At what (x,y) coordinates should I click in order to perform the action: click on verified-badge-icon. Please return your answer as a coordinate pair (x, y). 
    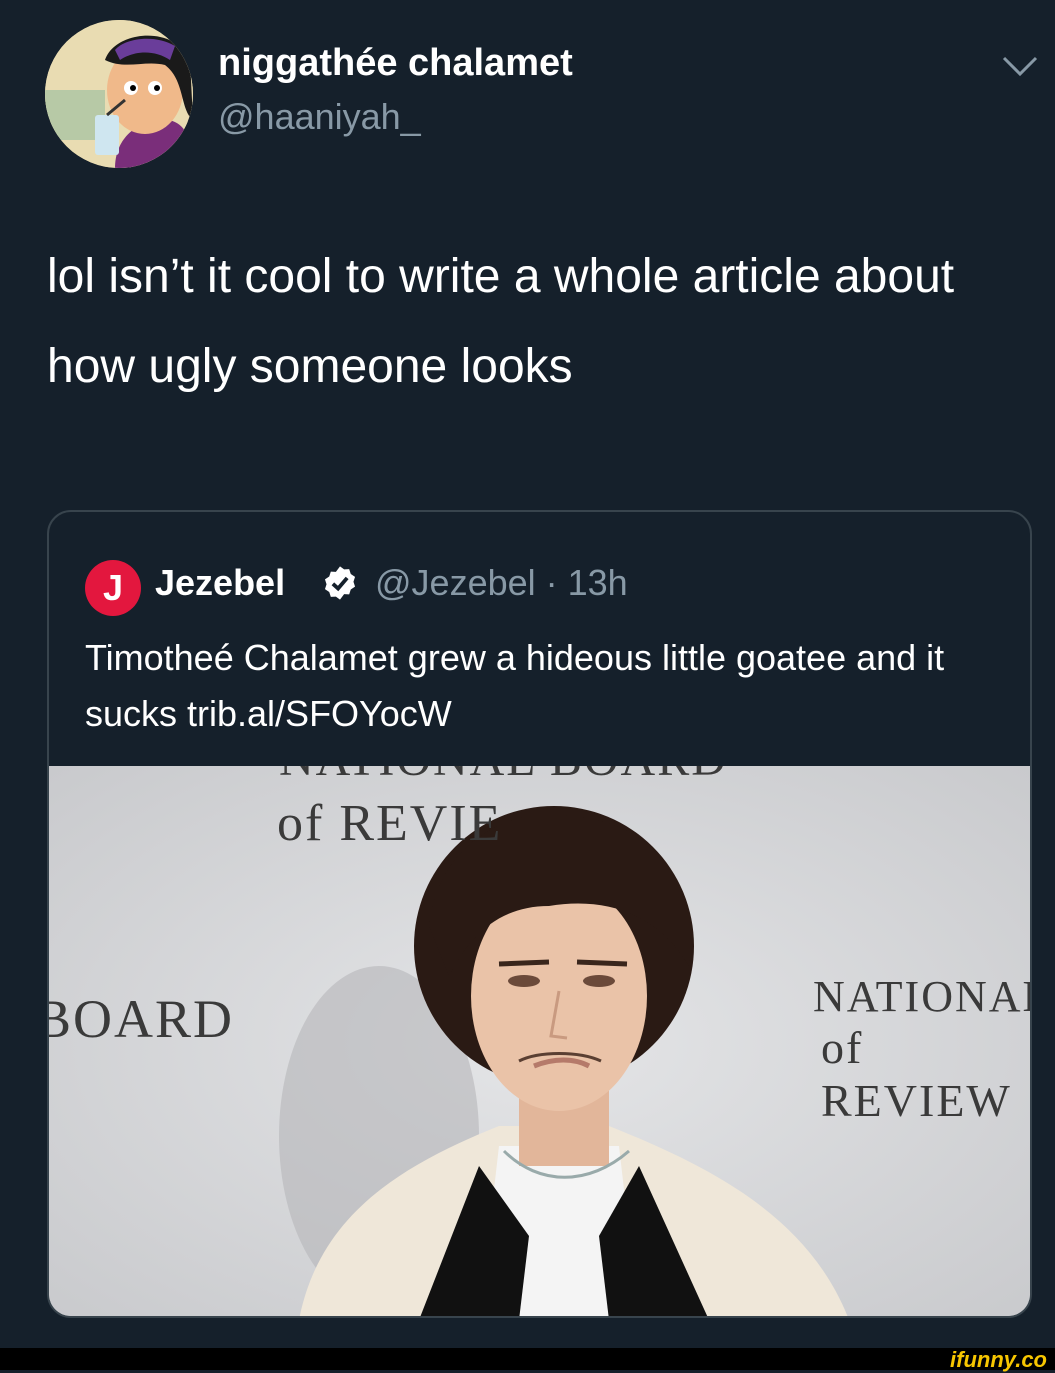
    Looking at the image, I should click on (340, 583).